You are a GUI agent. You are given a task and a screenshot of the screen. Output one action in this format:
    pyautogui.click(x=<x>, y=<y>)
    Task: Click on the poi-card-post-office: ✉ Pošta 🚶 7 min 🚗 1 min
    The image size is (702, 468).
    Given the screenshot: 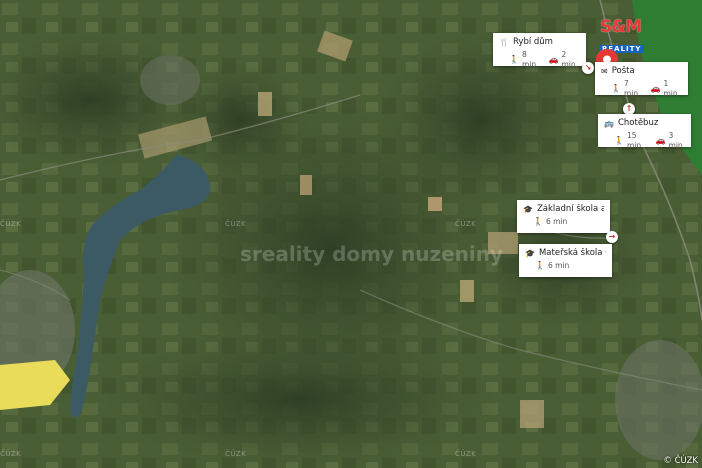 What is the action you would take?
    pyautogui.click(x=641, y=80)
    